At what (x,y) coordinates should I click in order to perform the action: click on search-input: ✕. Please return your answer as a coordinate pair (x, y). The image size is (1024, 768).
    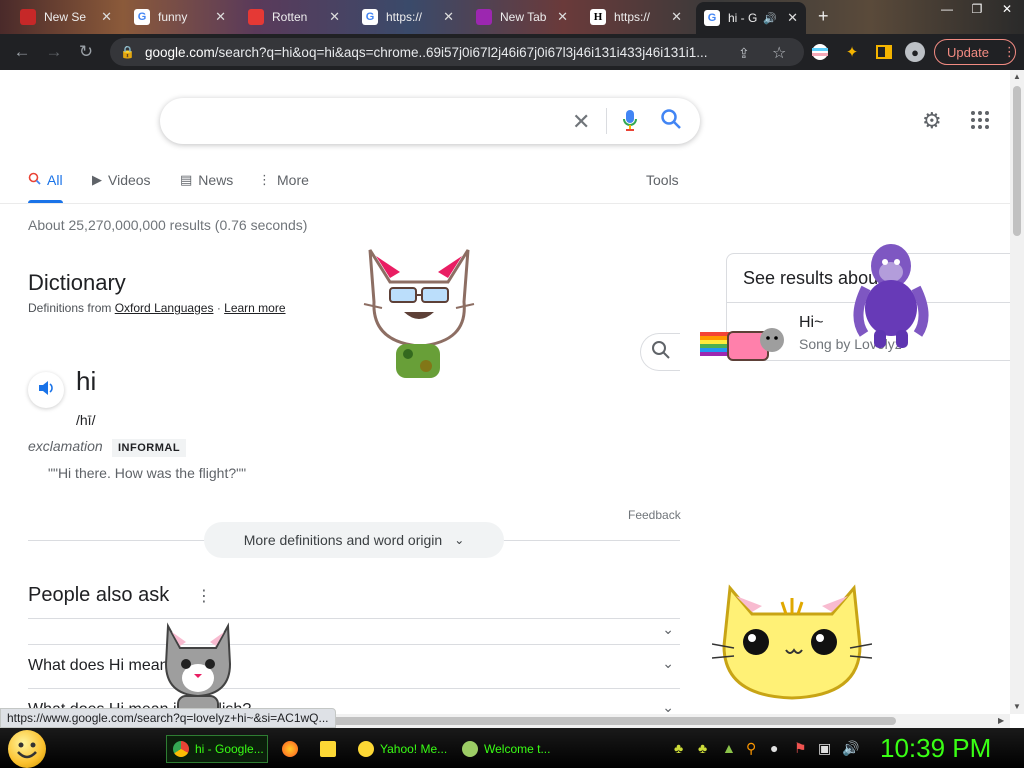
    Looking at the image, I should click on (430, 121).